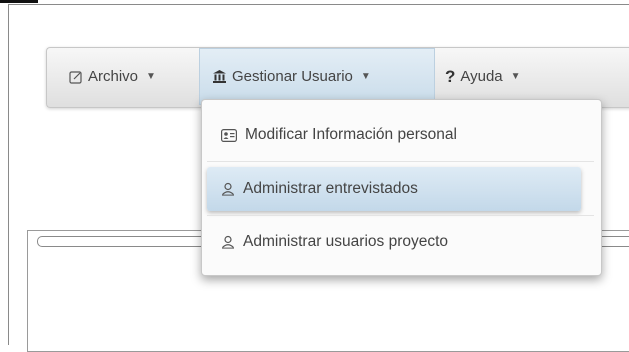 Image resolution: width=629 pixels, height=352 pixels. What do you see at coordinates (292, 76) in the screenshot?
I see `menu-gestionar-label: Gestionar Usuario` at bounding box center [292, 76].